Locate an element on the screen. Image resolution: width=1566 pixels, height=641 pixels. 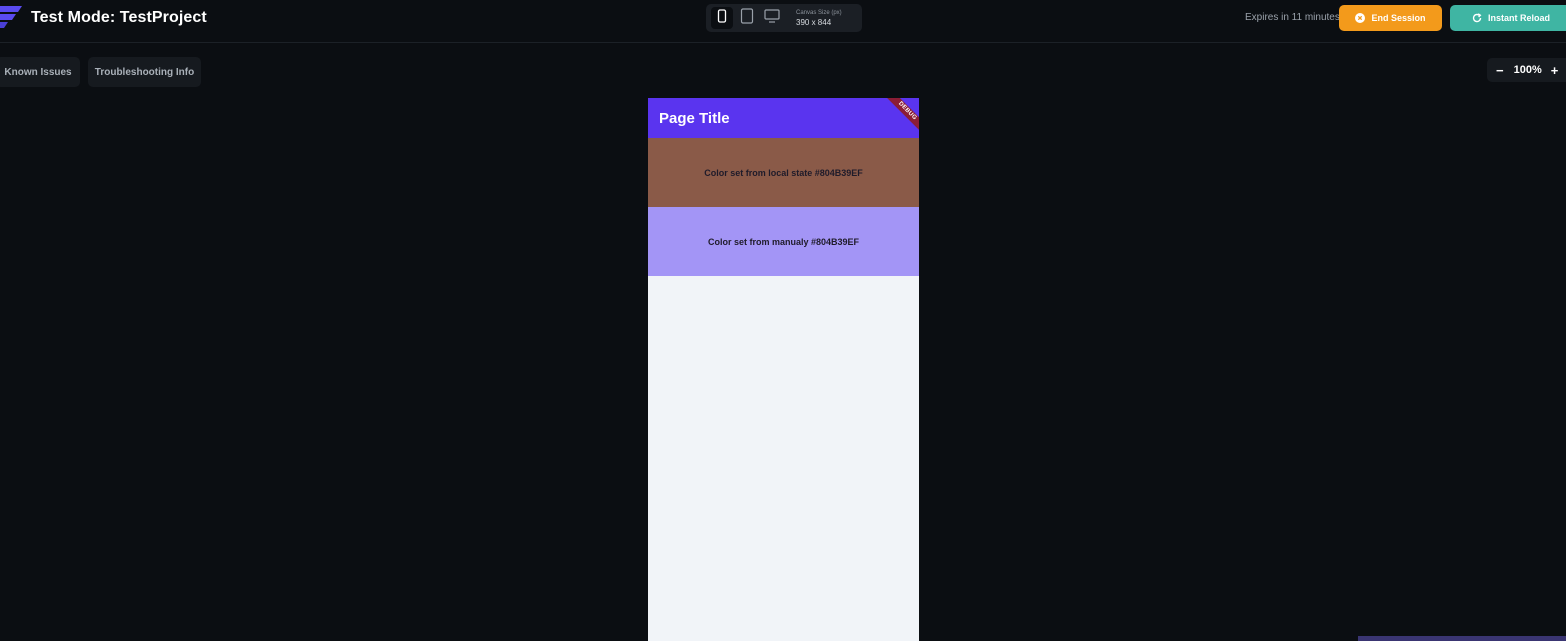
manual-color-text: Color set from manualy #804B39EF is located at coordinates (783, 241).